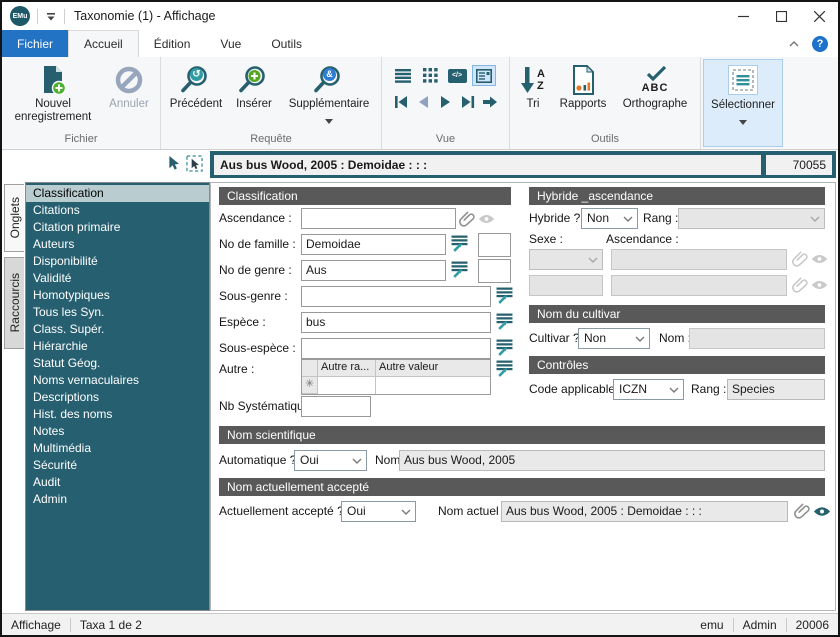 This screenshot has width=840, height=637. Describe the element at coordinates (420, 624) in the screenshot. I see `status-bar: Affichage Taxa 1 de 2 emu Admin 20006` at that location.